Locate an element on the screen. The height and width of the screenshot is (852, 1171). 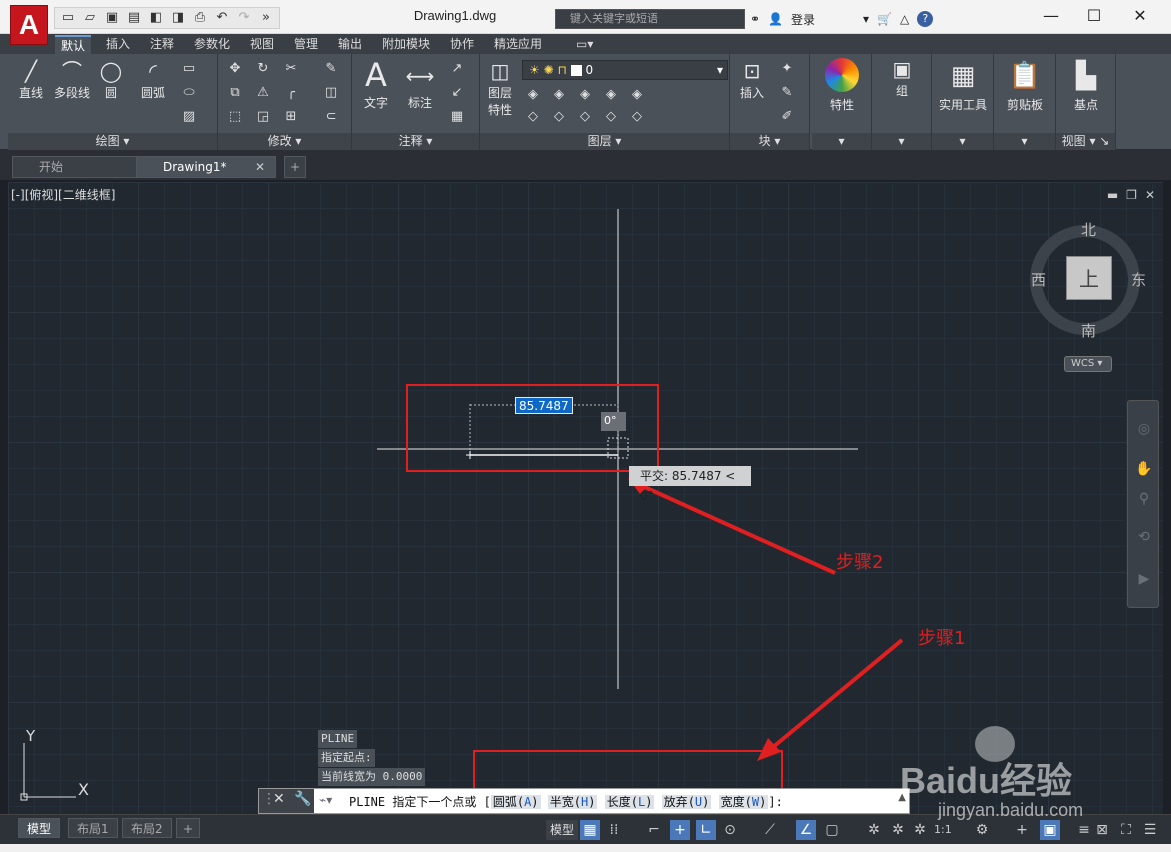
orbit-icon: ⟲ is located at coordinates (1144, 538).